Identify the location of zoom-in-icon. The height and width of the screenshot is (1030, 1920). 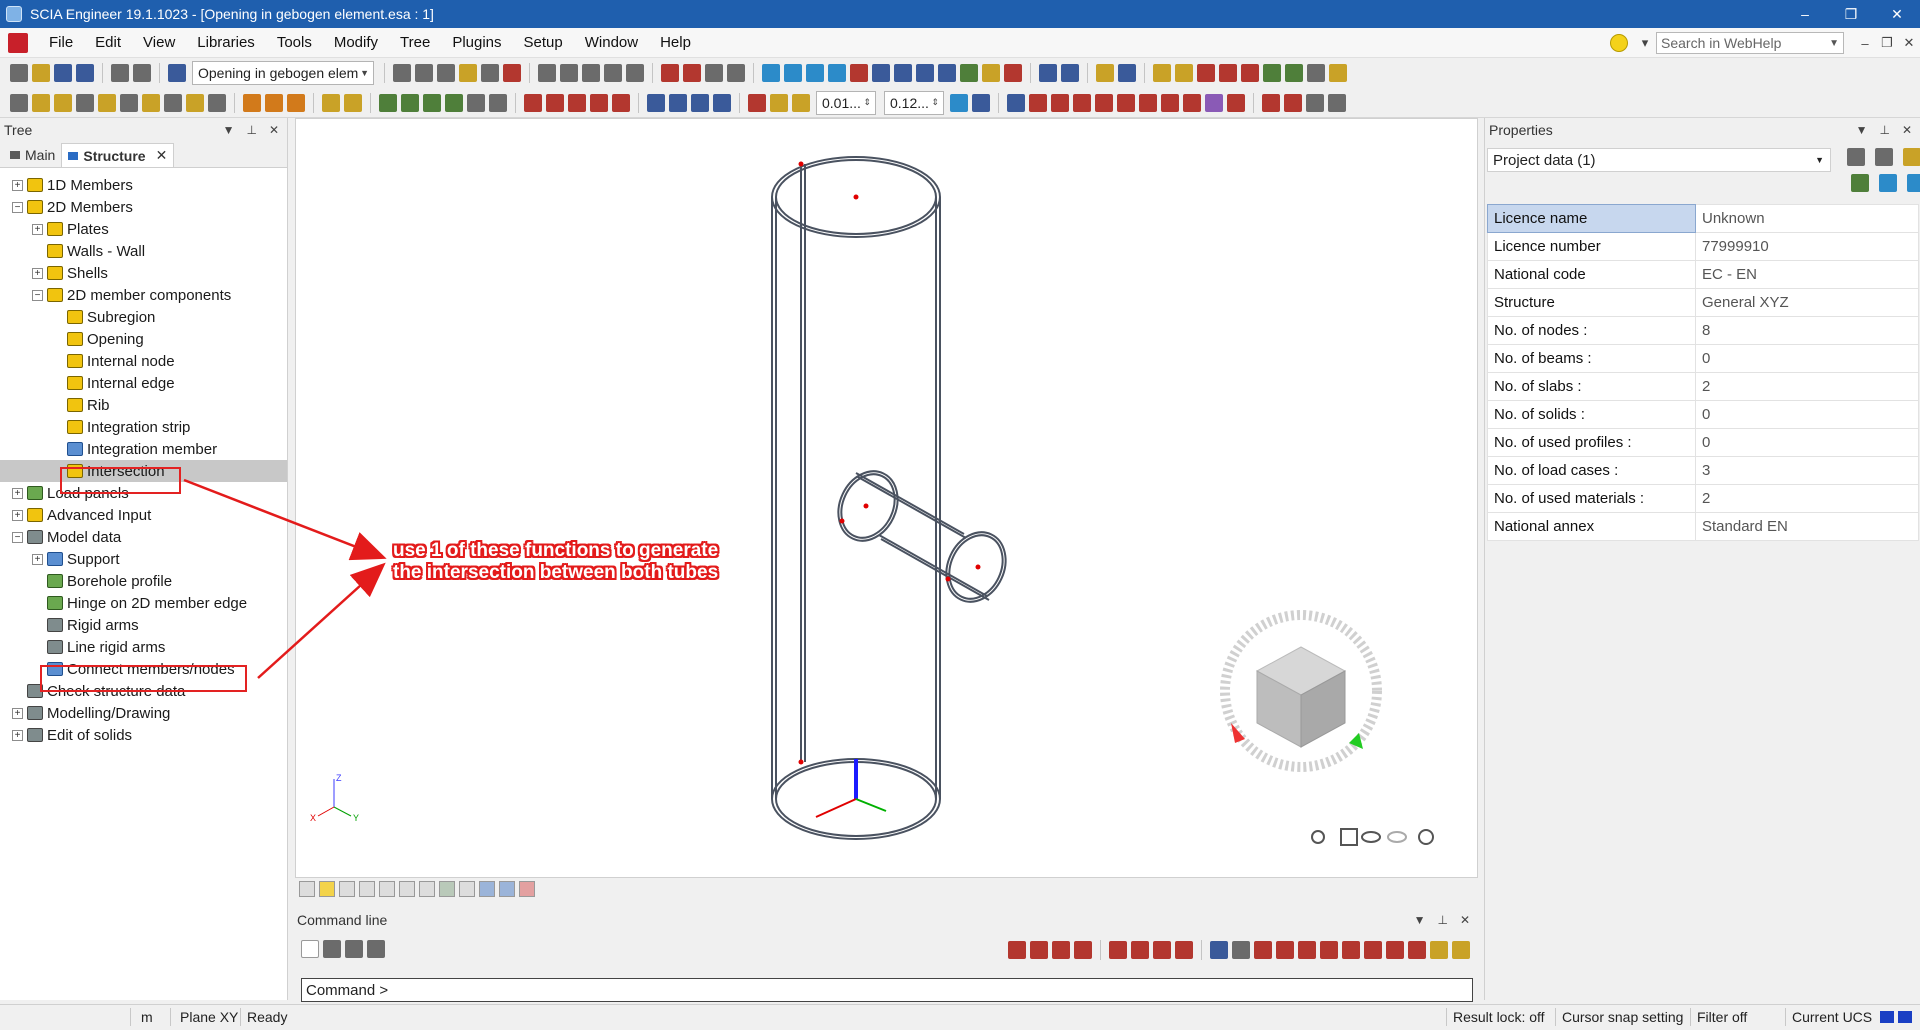
(881, 73).